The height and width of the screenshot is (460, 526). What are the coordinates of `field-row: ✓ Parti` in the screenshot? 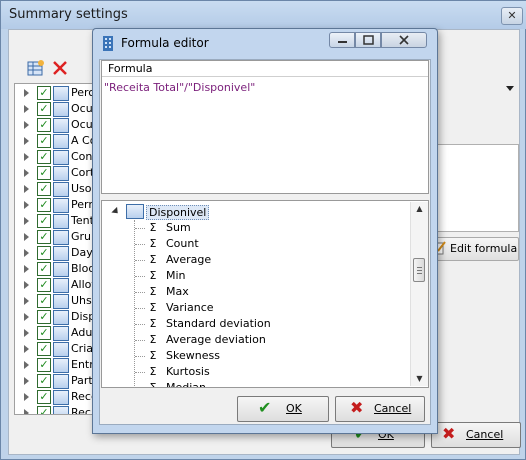 It's located at (55, 381).